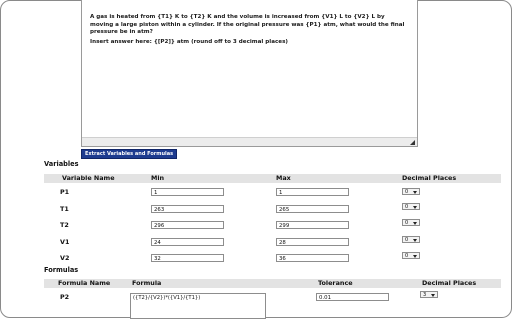  I want to click on header-min: Min, so click(158, 178).